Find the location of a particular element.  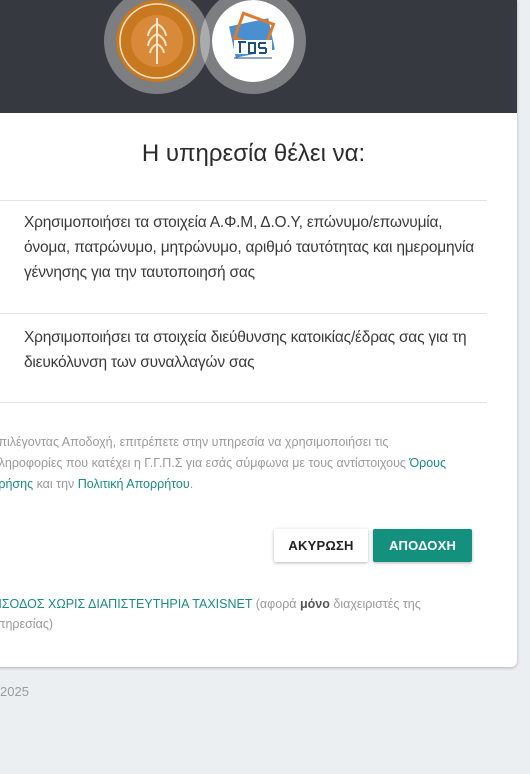

opekepe-logo is located at coordinates (157, 41).